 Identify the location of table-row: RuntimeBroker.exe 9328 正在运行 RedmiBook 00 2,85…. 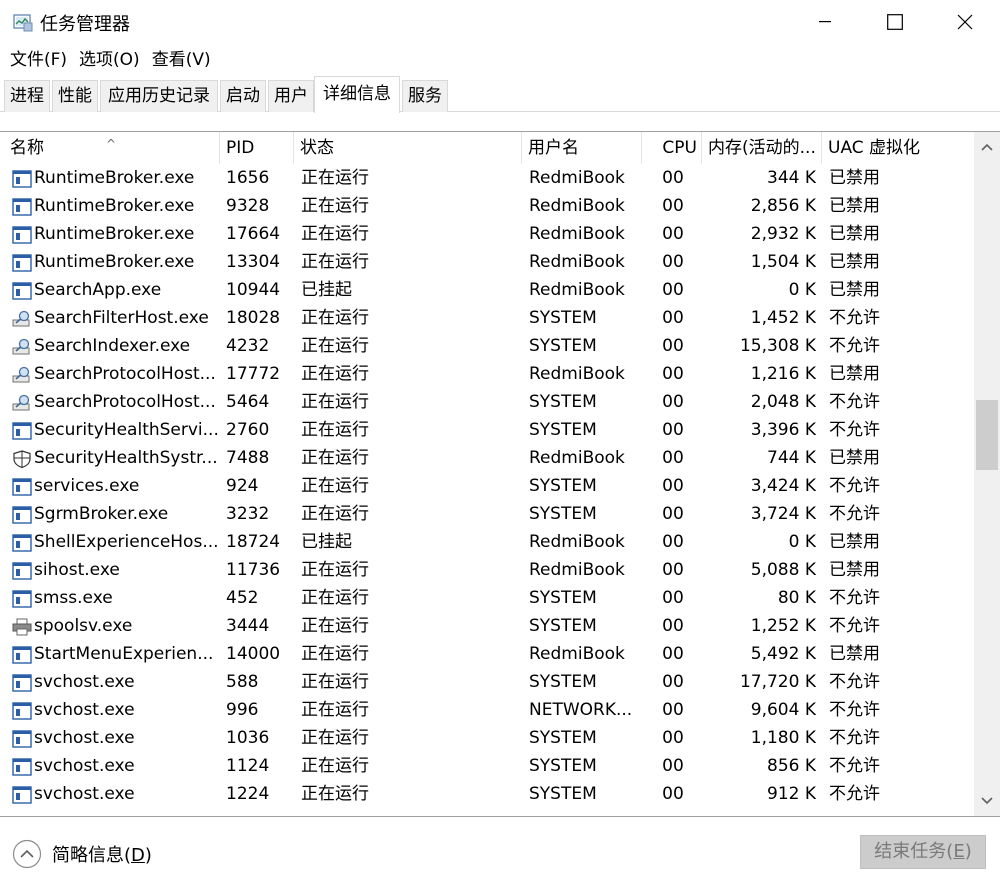
(489, 206).